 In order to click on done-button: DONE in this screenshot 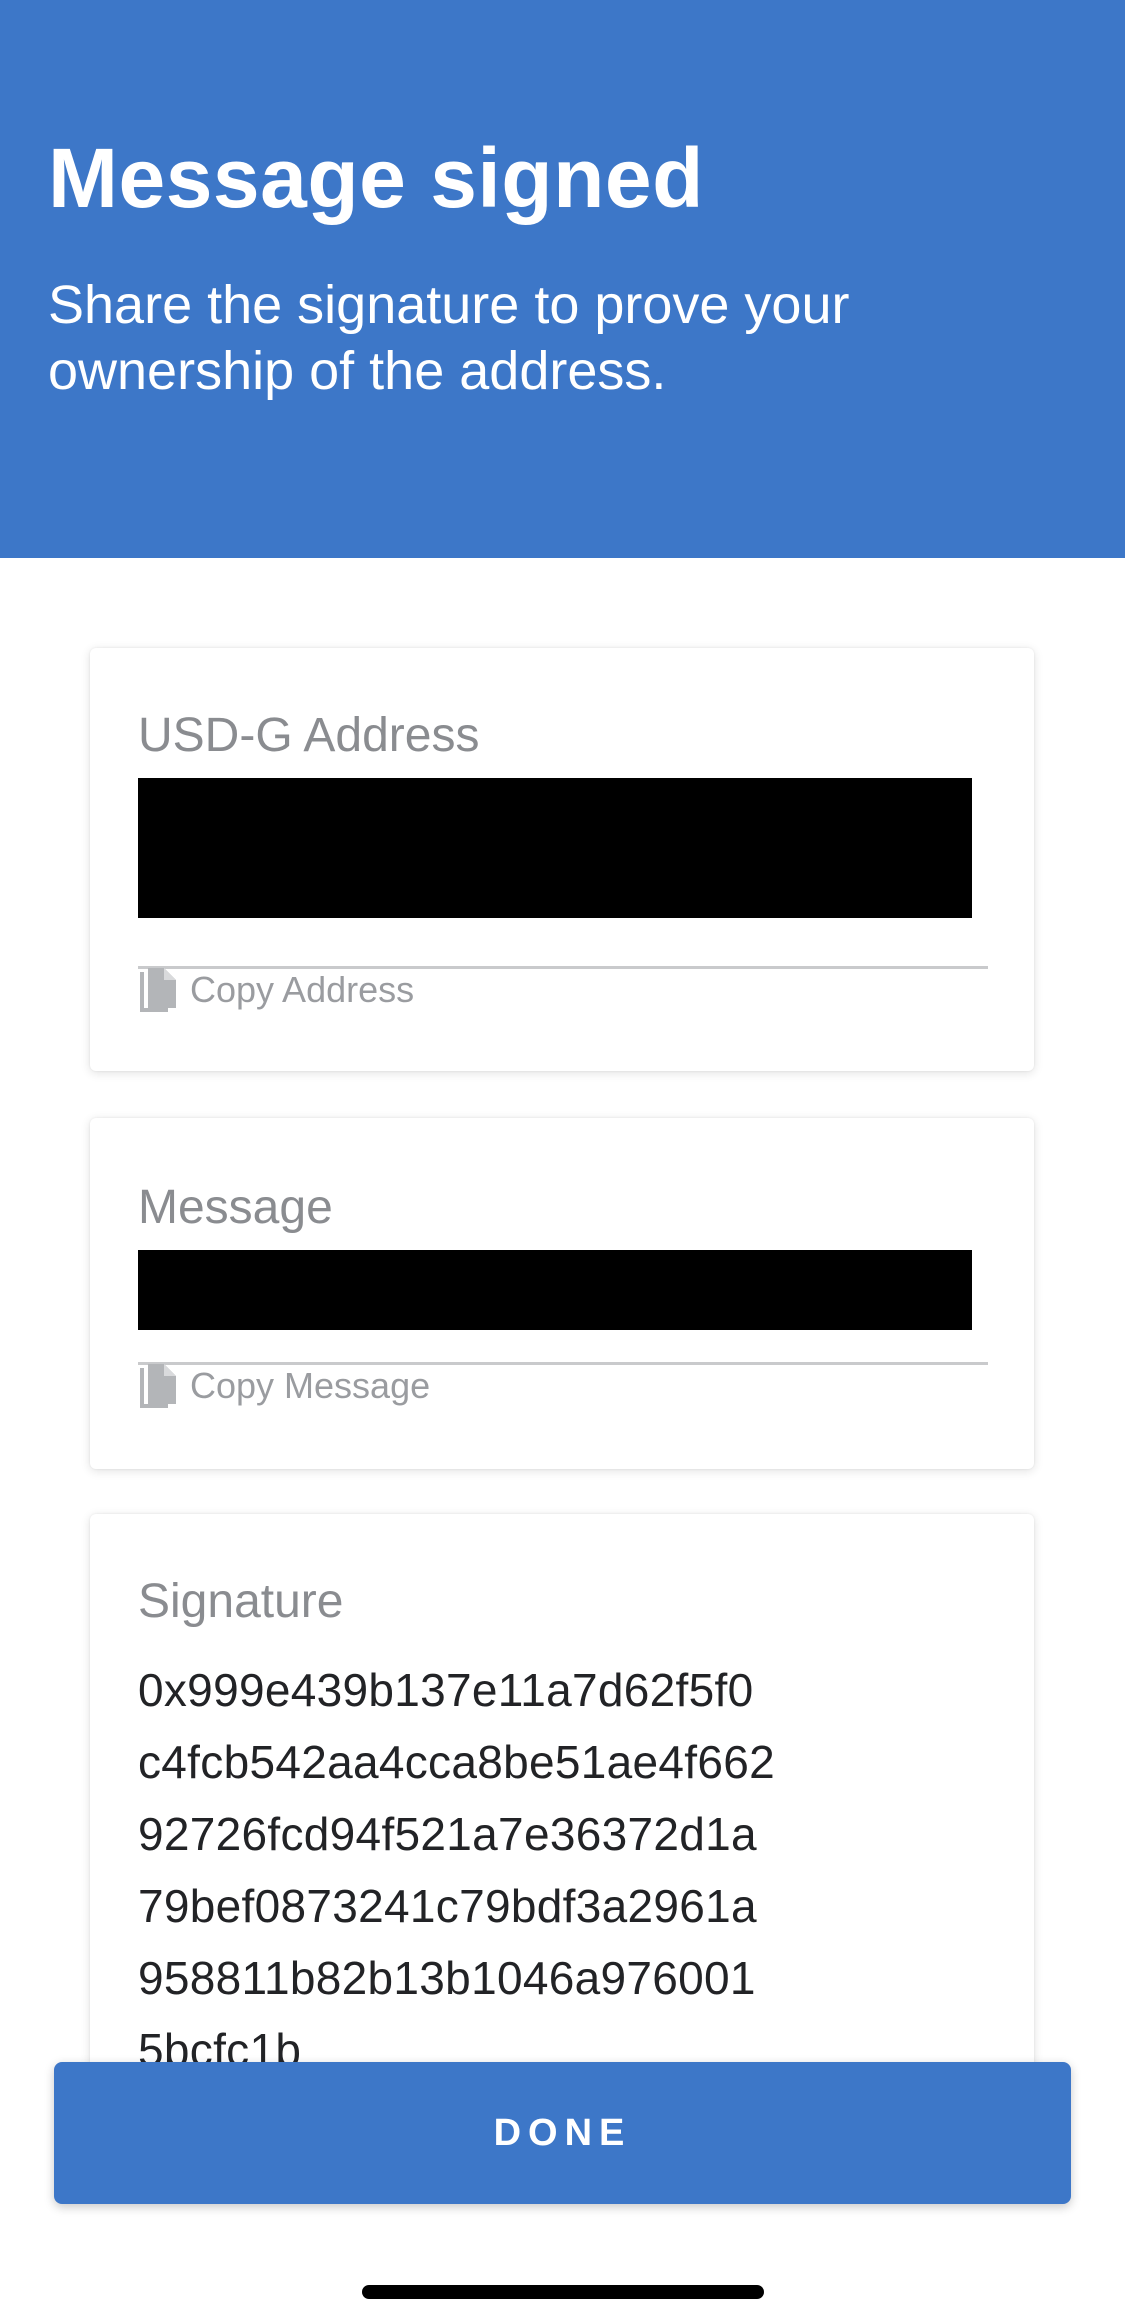, I will do `click(562, 2133)`.